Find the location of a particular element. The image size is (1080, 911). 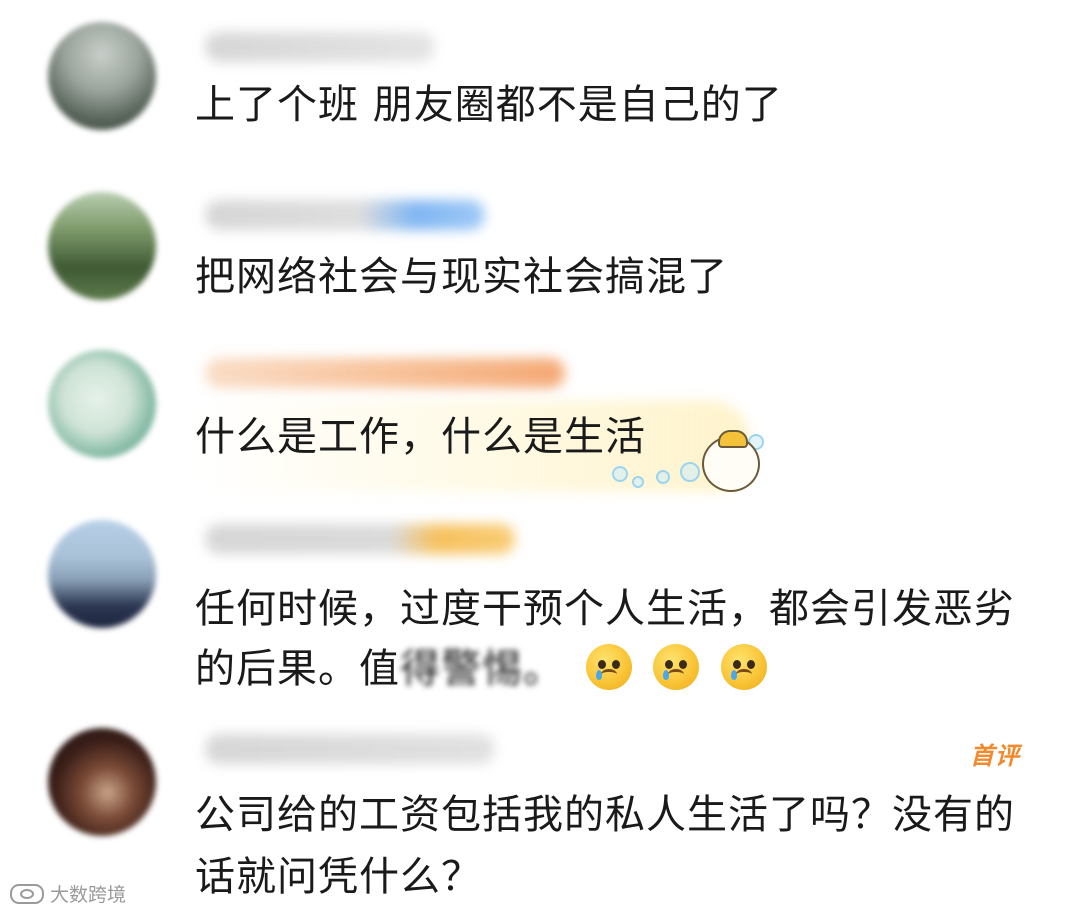

text-blurred: 得警惕 is located at coordinates (461, 669).